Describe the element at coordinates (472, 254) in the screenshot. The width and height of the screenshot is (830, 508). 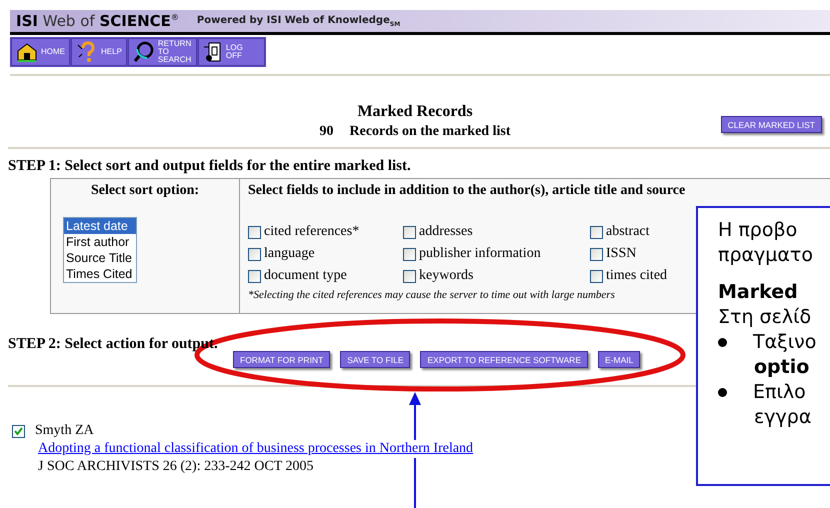
I see `field-checkbox: publisher information` at that location.